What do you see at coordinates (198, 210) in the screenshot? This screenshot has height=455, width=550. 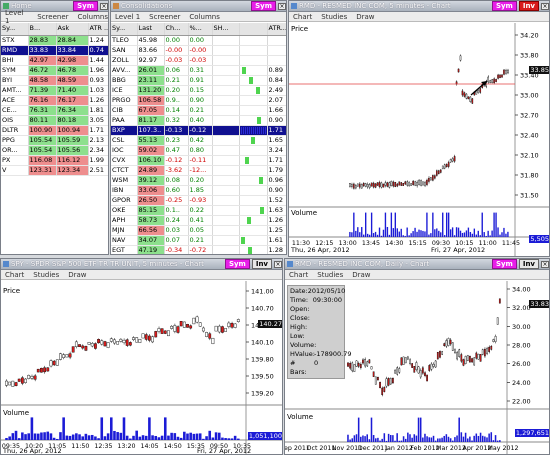 I see `consol-row: OKE 85.15 0.1.. 0.22 1.63` at bounding box center [198, 210].